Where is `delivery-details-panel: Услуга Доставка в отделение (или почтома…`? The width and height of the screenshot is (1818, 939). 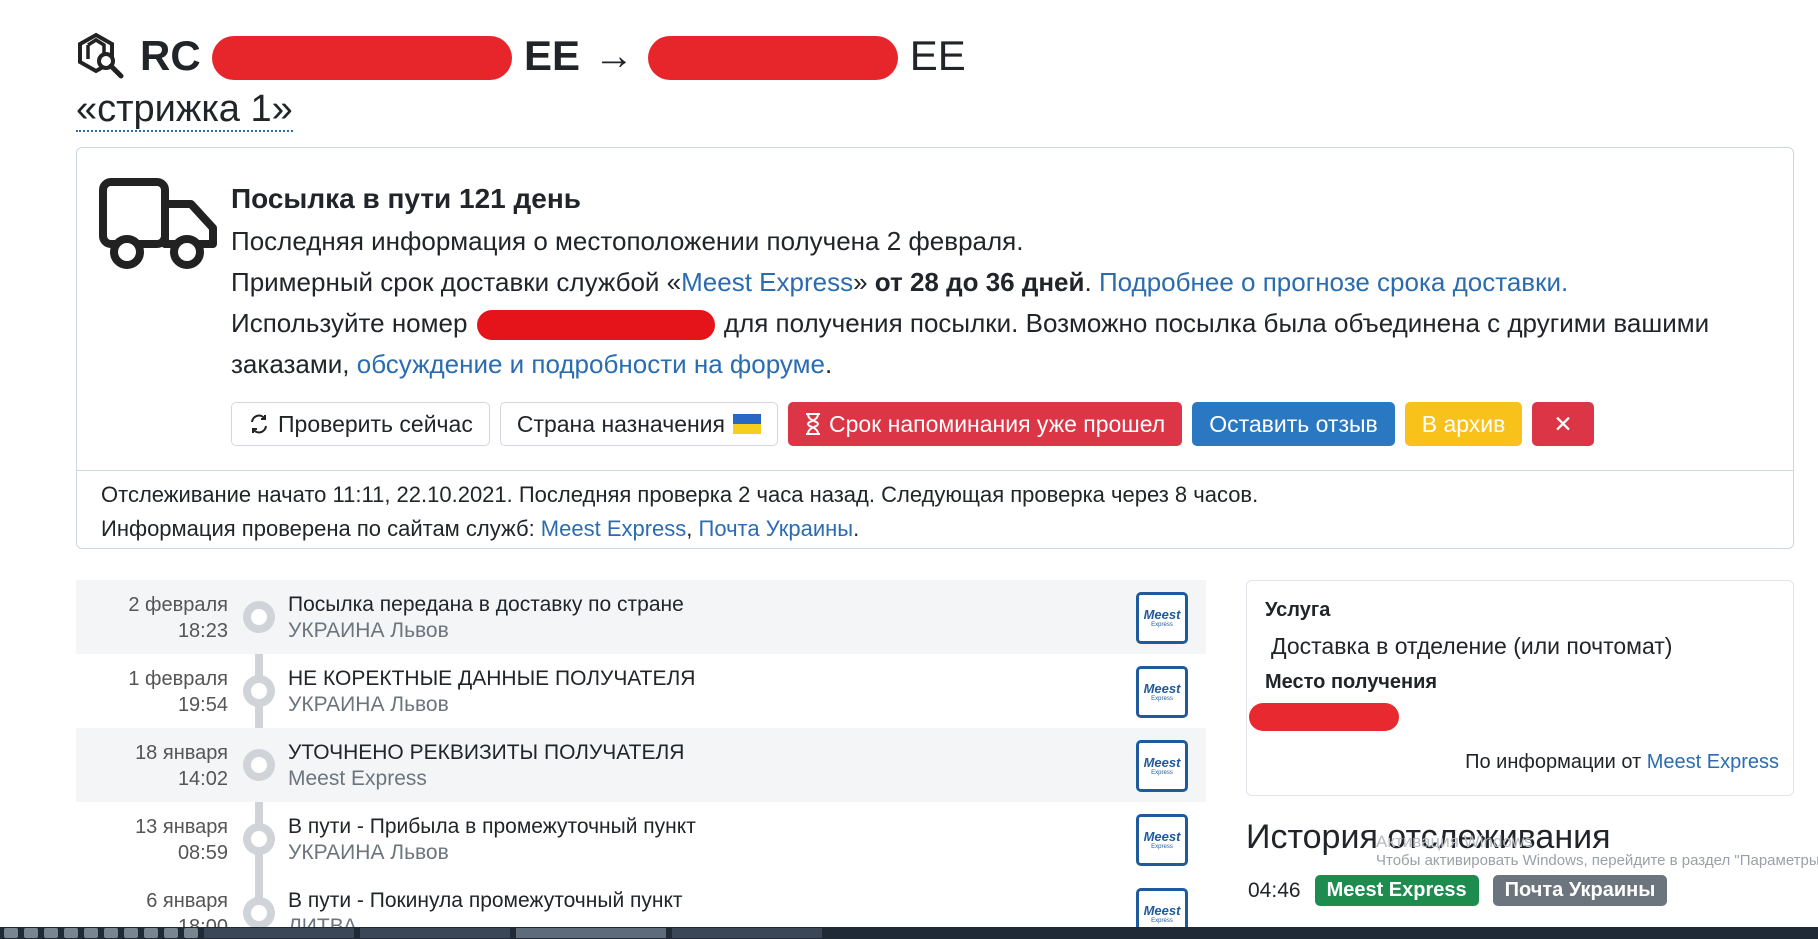
delivery-details-panel: Услуга Доставка в отделение (или почтома… is located at coordinates (1520, 688).